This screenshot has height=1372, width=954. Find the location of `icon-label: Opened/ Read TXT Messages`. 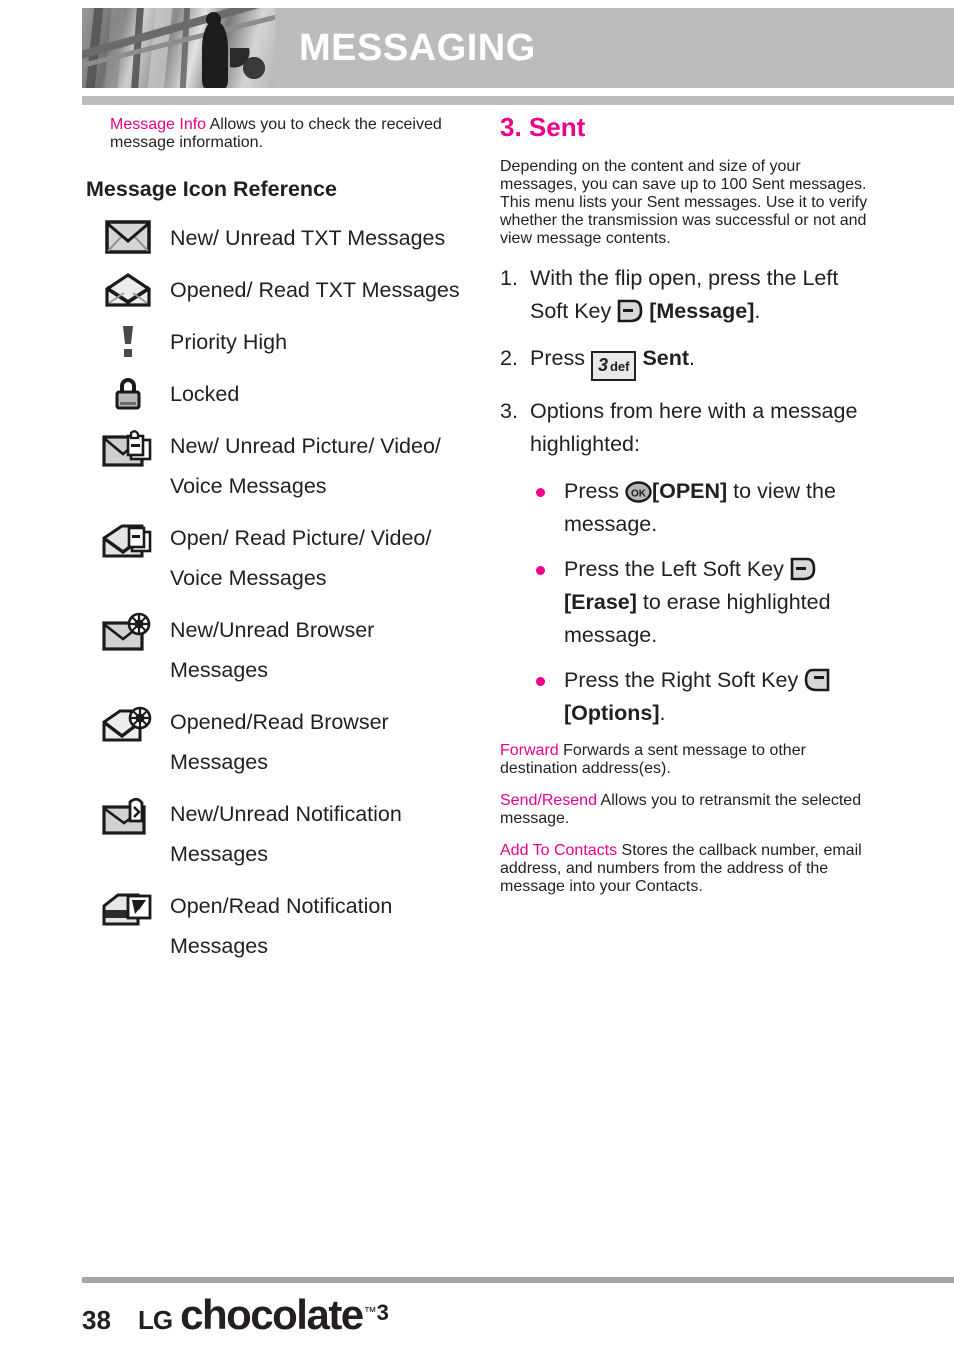

icon-label: Opened/ Read TXT Messages is located at coordinates (315, 290).